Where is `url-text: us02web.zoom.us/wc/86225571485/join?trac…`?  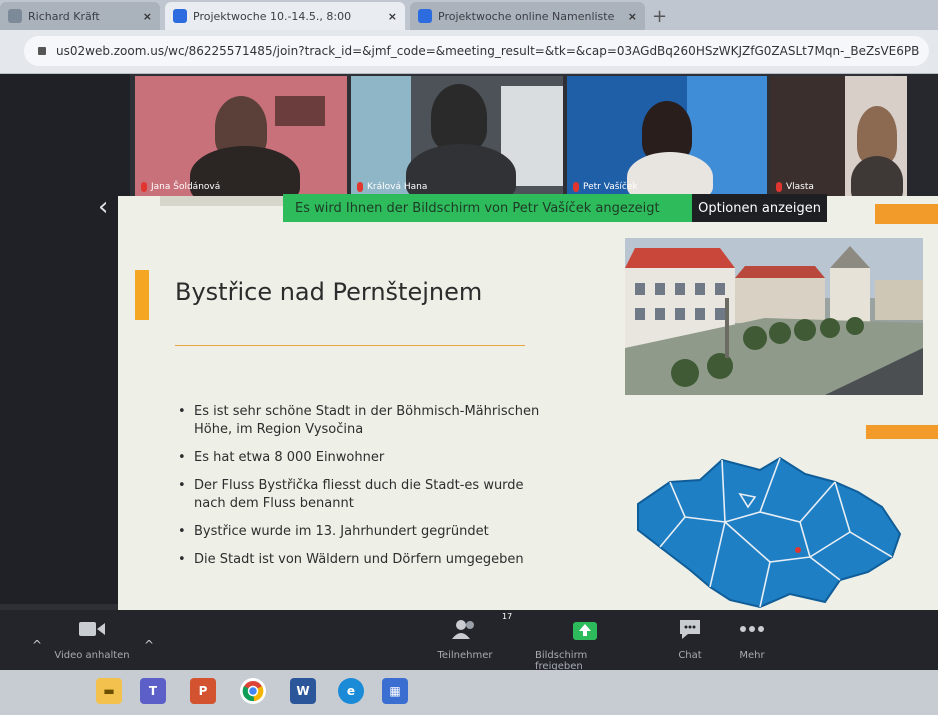 url-text: us02web.zoom.us/wc/86225571485/join?trac… is located at coordinates (488, 51).